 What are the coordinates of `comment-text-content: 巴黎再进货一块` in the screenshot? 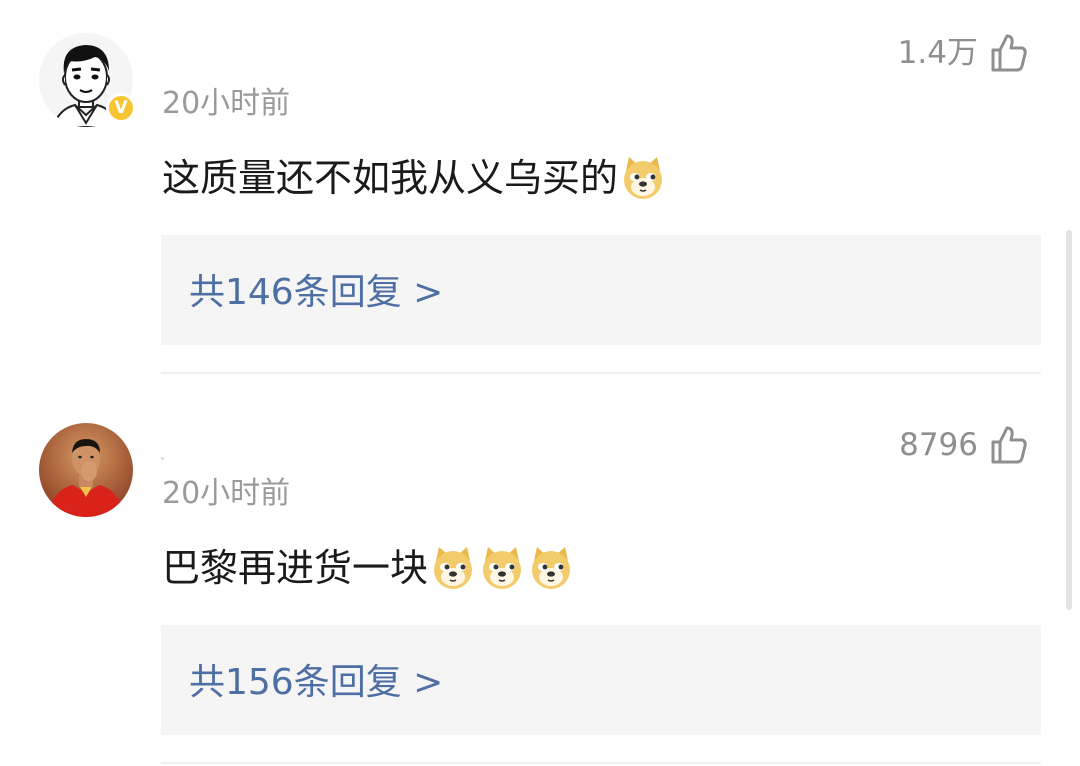 It's located at (295, 568).